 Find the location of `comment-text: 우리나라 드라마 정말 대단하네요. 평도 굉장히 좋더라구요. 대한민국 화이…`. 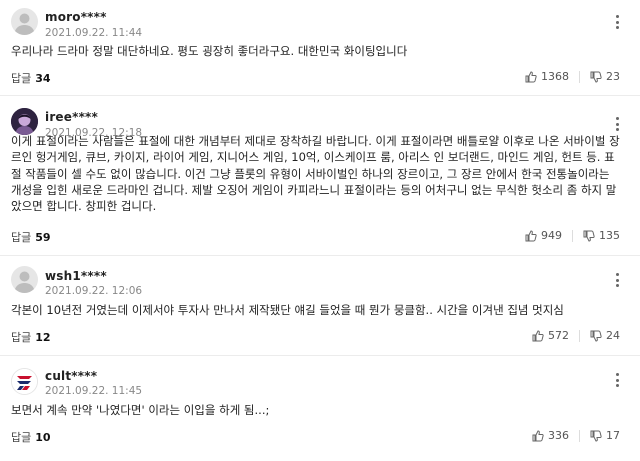

comment-text: 우리나라 드라마 정말 대단하네요. 평도 굉장히 좋더라구요. 대한민국 화이… is located at coordinates (209, 51).